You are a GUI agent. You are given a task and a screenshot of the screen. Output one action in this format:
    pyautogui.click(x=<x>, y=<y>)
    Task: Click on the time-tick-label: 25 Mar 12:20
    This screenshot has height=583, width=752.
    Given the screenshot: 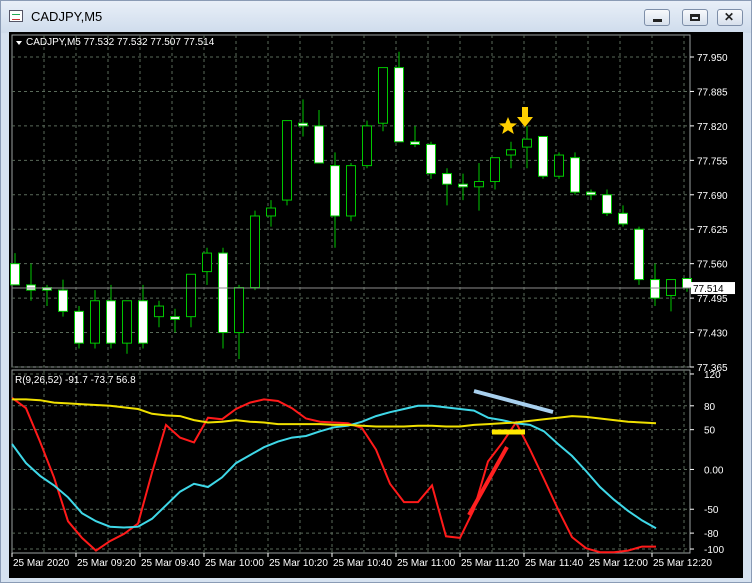 What is the action you would take?
    pyautogui.click(x=682, y=563)
    